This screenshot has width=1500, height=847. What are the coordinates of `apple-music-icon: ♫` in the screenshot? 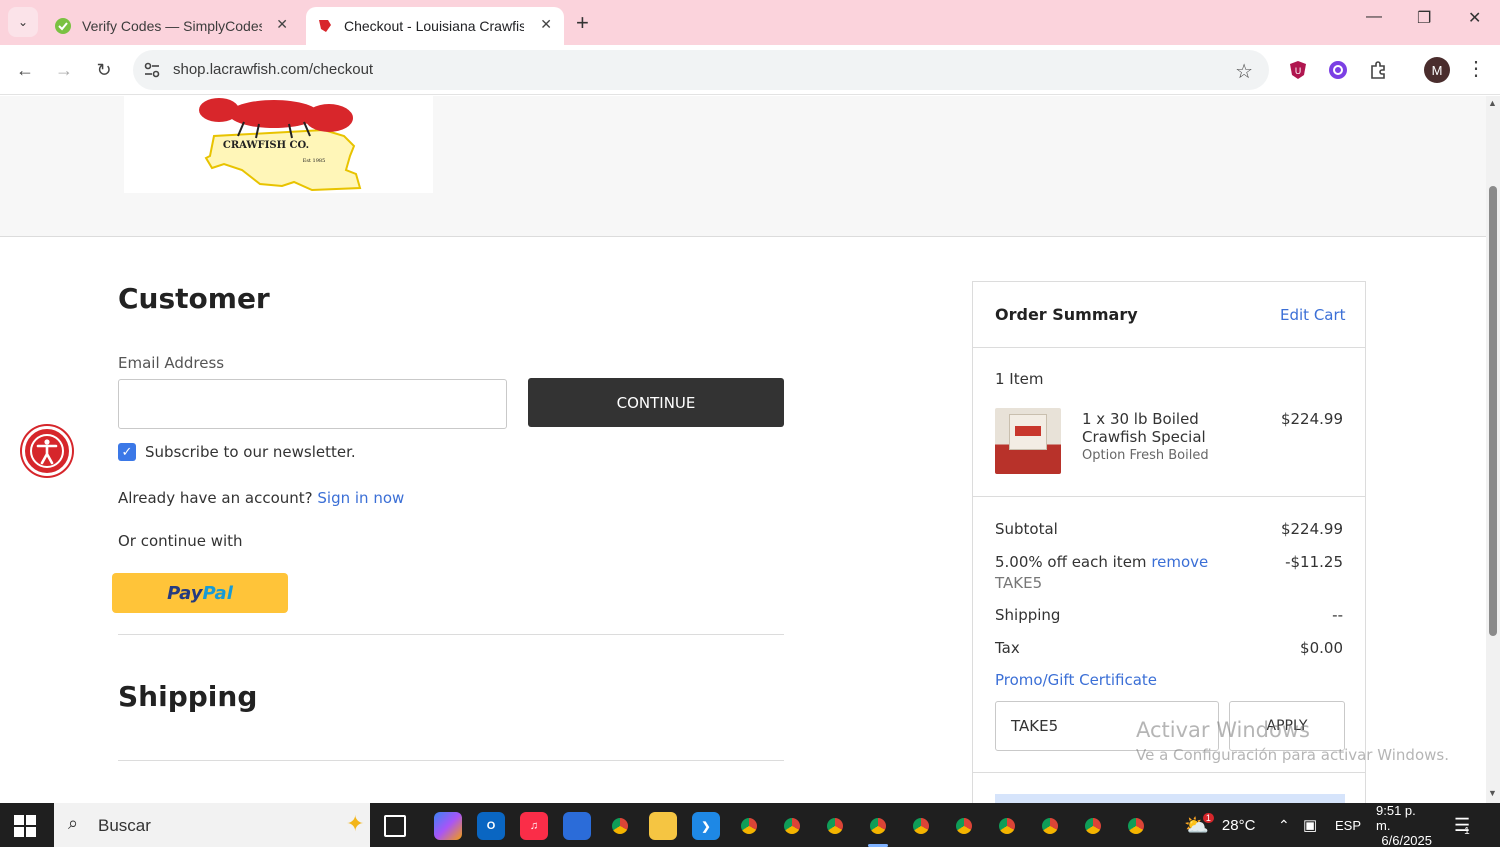 It's located at (534, 826).